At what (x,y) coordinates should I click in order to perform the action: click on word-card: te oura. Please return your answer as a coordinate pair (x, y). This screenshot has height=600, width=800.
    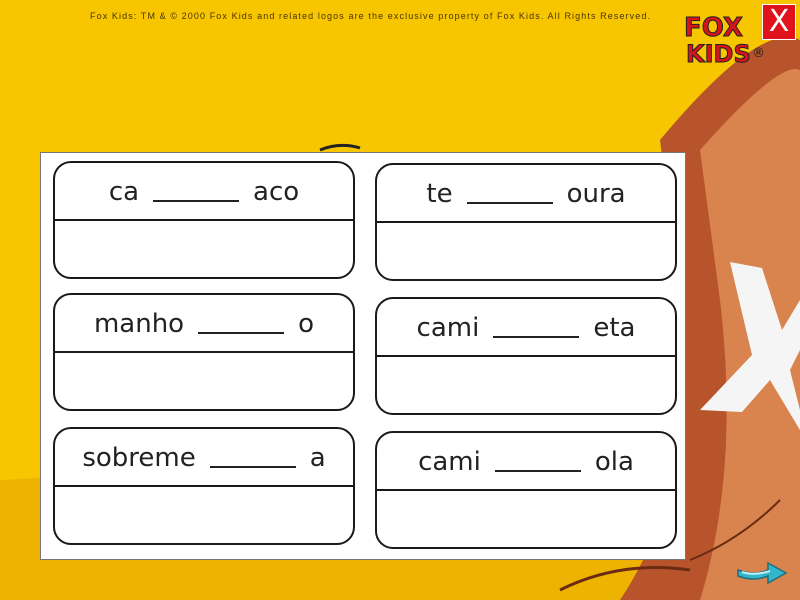
    Looking at the image, I should click on (526, 222).